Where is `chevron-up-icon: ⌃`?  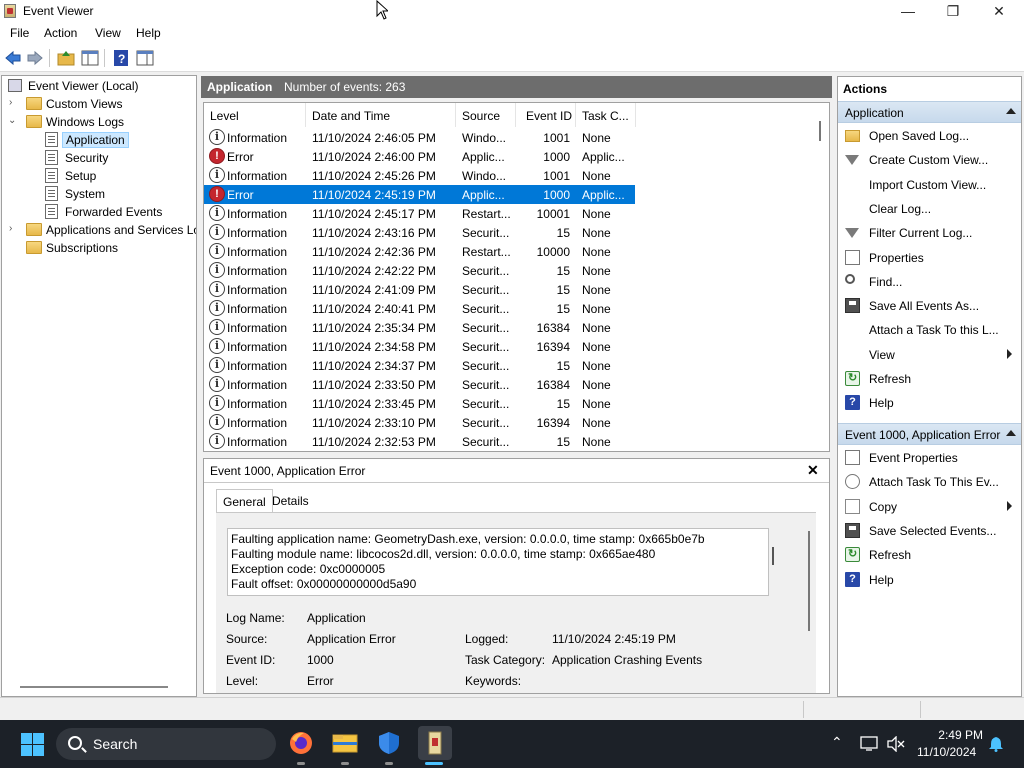
chevron-up-icon: ⌃ is located at coordinates (837, 742).